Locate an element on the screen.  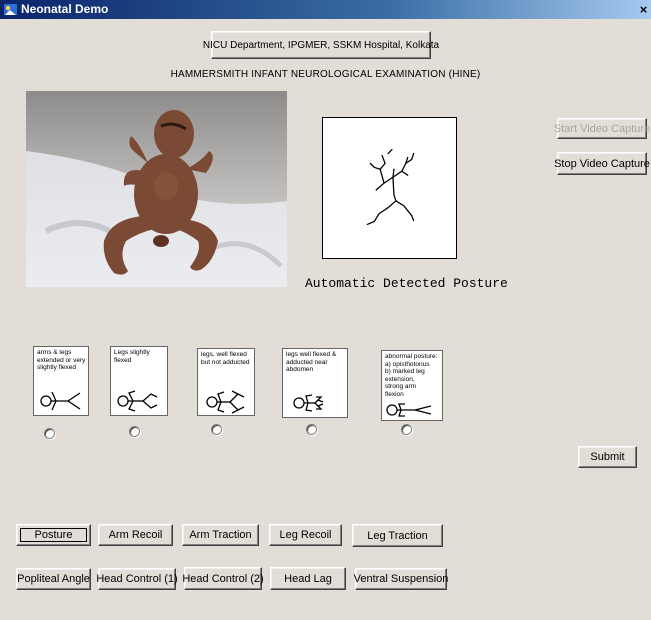
arm-traction-button: Arm Traction is located at coordinates (220, 535).